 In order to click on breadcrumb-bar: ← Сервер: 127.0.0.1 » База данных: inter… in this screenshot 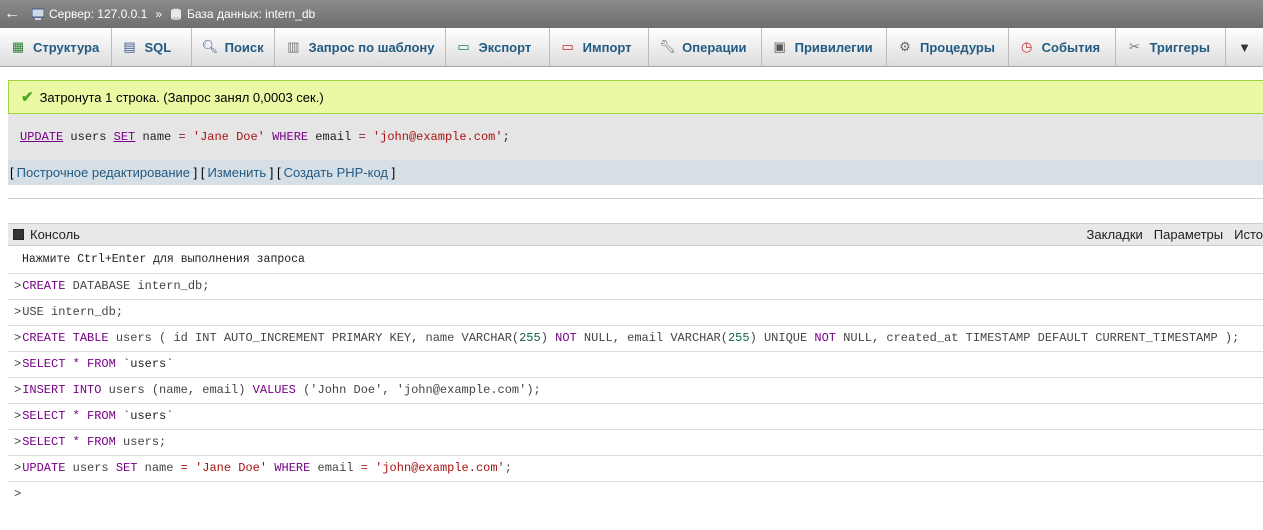, I will do `click(631, 14)`.